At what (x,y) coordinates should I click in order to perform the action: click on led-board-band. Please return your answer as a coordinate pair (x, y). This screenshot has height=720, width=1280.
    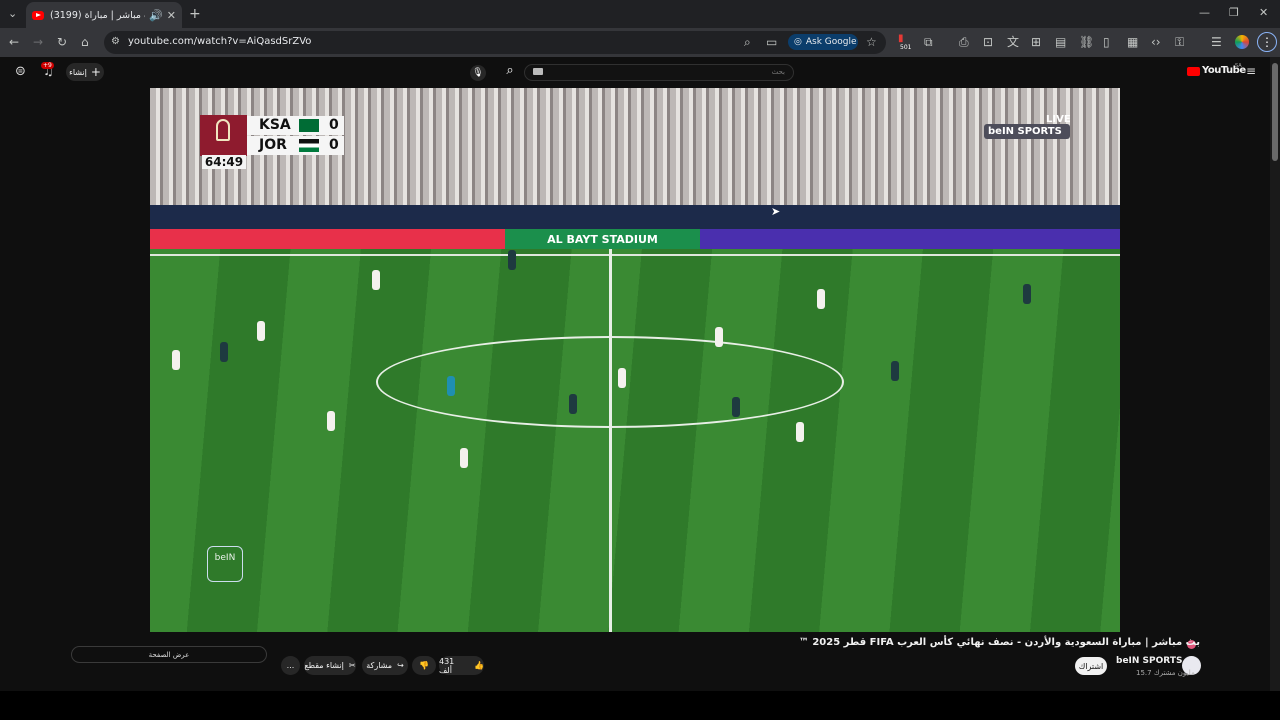
    Looking at the image, I should click on (635, 218).